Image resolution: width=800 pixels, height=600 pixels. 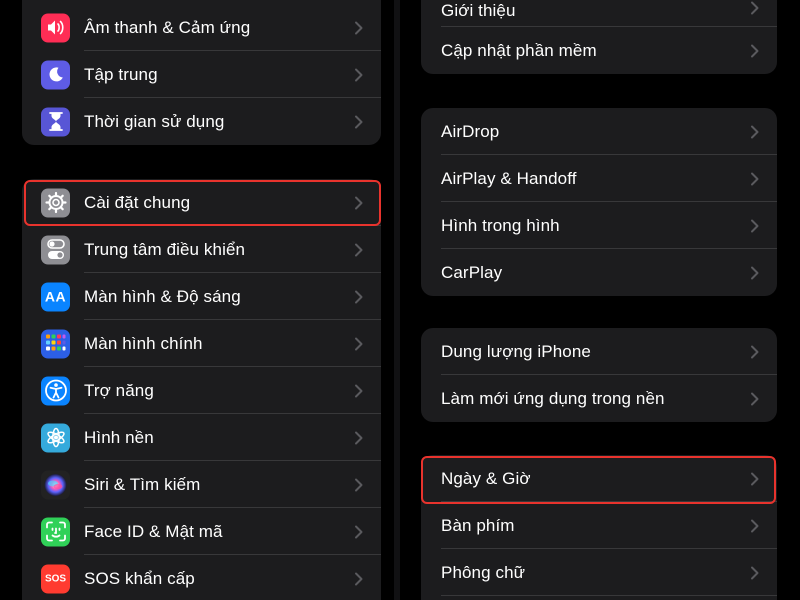 I want to click on flower-icon, so click(x=55, y=437).